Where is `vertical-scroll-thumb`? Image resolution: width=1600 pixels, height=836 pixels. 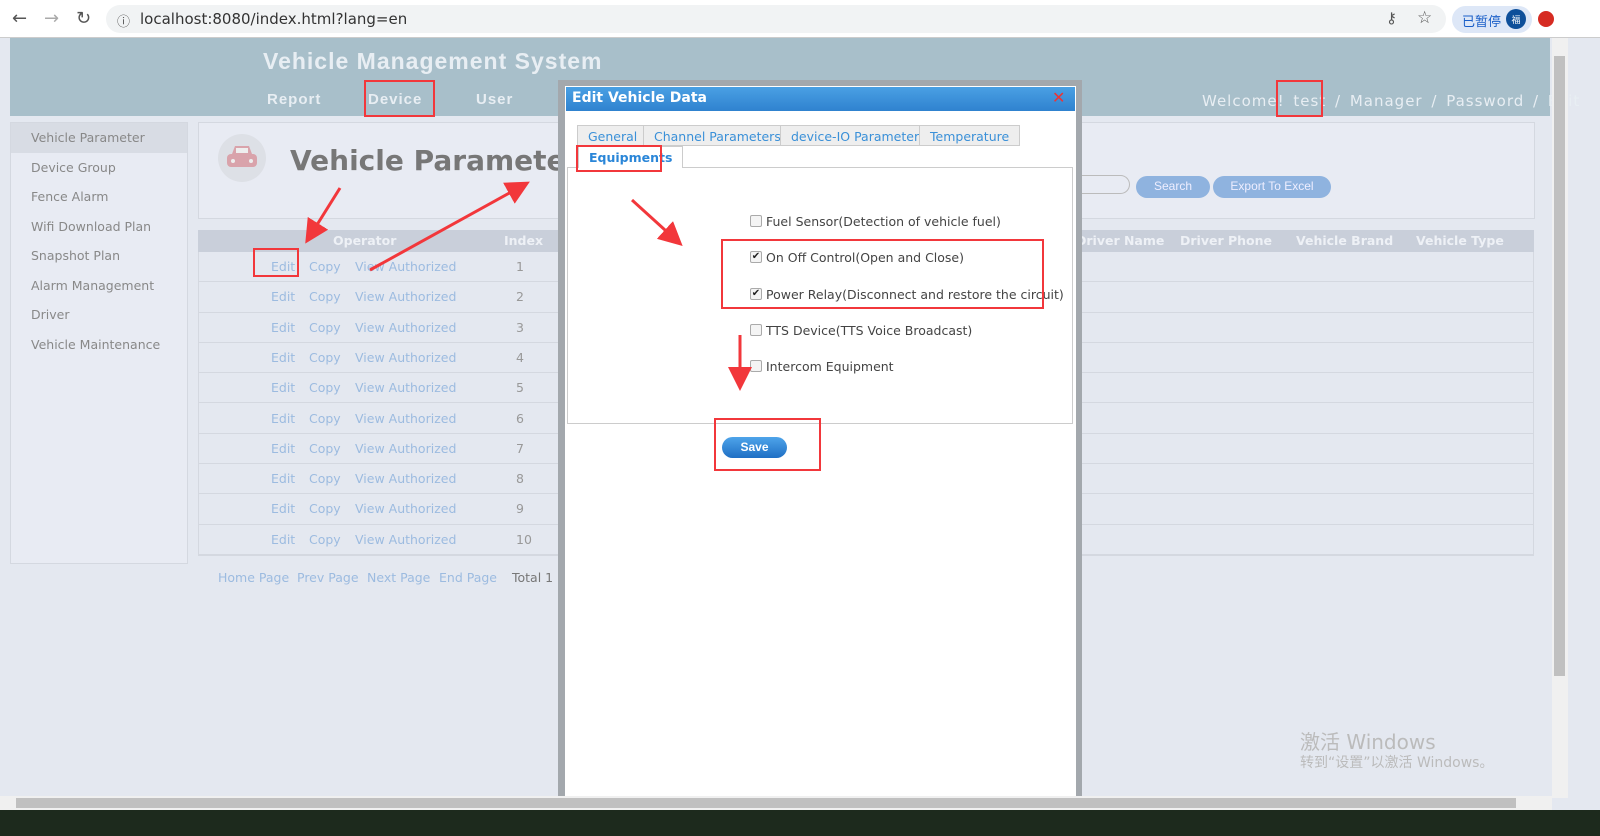 vertical-scroll-thumb is located at coordinates (1559, 366).